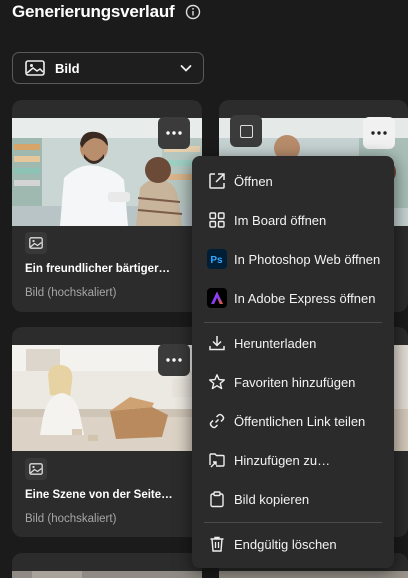 This screenshot has height=578, width=408. Describe the element at coordinates (293, 181) in the screenshot. I see `menu-item-open: Öffnen` at that location.